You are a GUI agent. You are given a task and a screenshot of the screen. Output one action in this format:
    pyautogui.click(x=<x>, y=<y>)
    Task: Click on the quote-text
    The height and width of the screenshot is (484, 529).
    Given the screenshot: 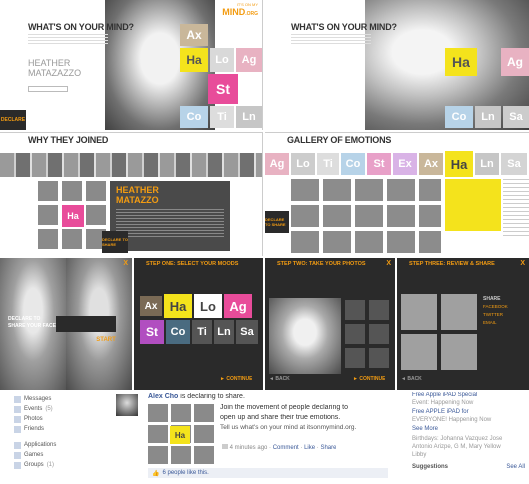 What is the action you would take?
    pyautogui.click(x=170, y=224)
    